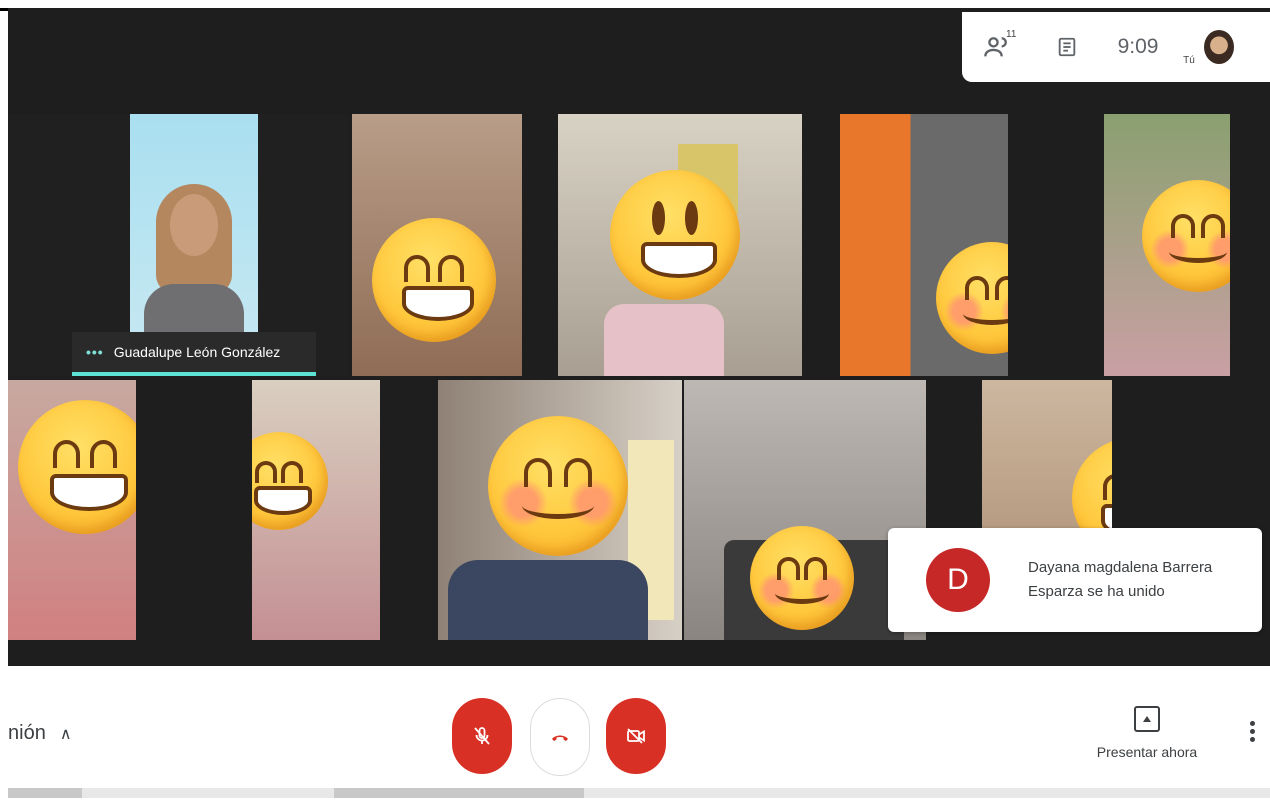  I want to click on top-toolbar: 11 9:09 Tú, so click(1116, 47).